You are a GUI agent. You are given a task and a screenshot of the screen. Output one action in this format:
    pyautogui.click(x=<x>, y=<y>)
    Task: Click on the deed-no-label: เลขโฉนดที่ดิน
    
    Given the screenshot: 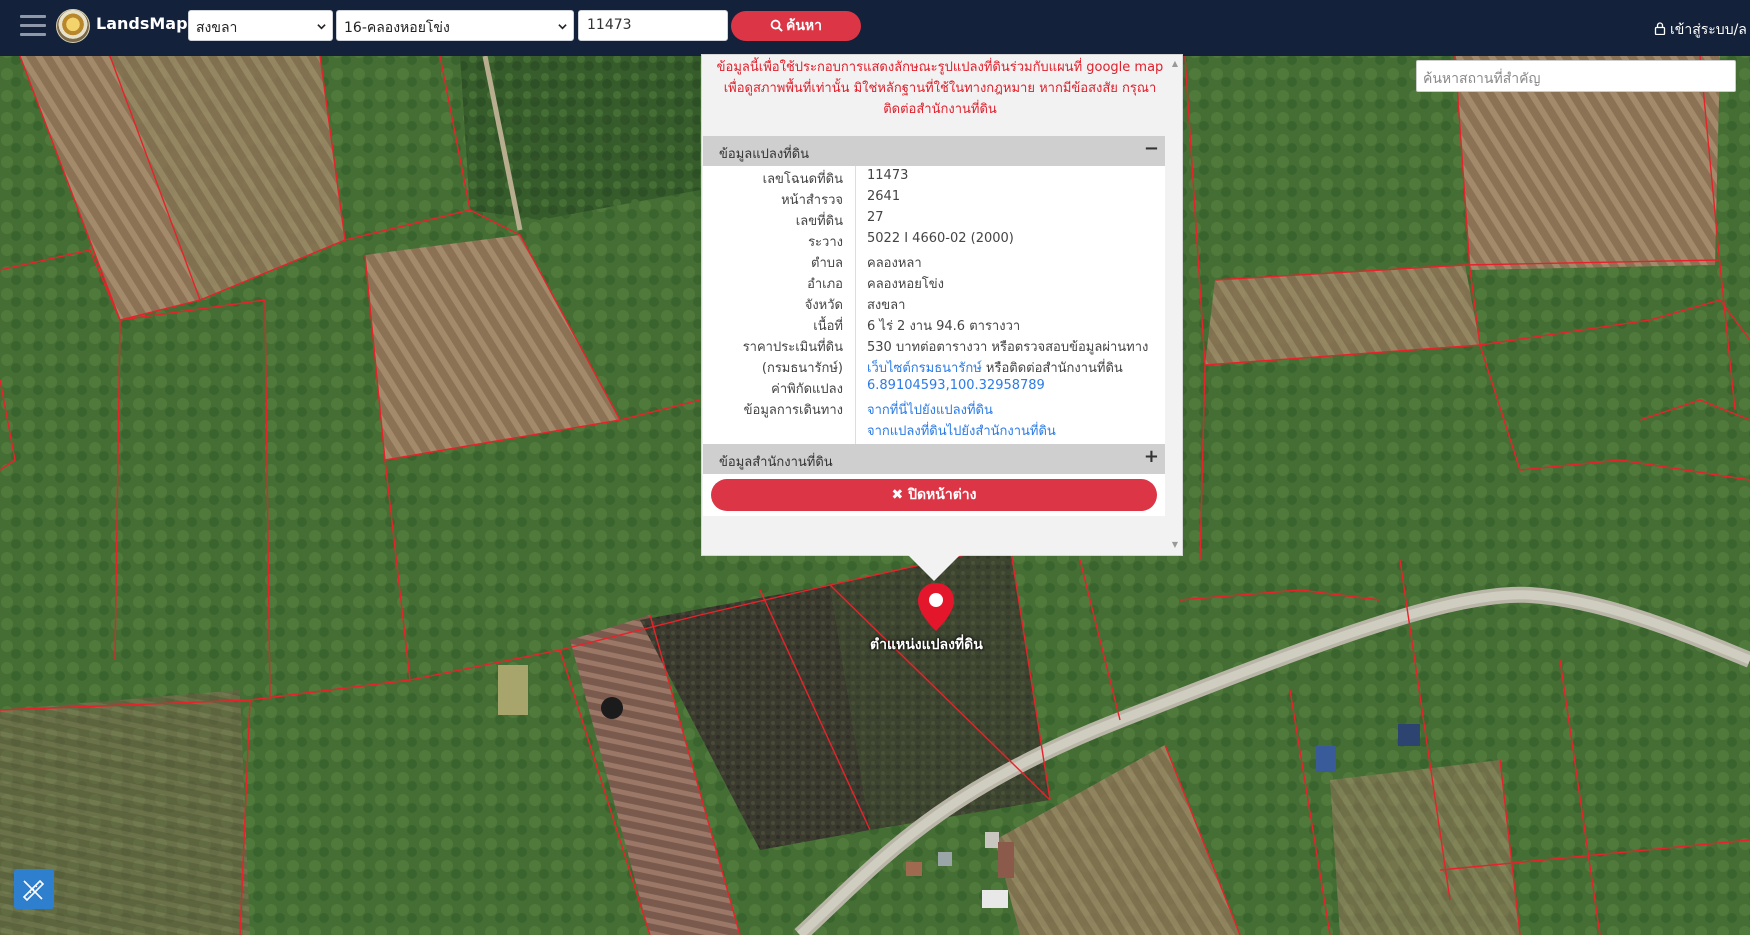 What is the action you would take?
    pyautogui.click(x=802, y=179)
    